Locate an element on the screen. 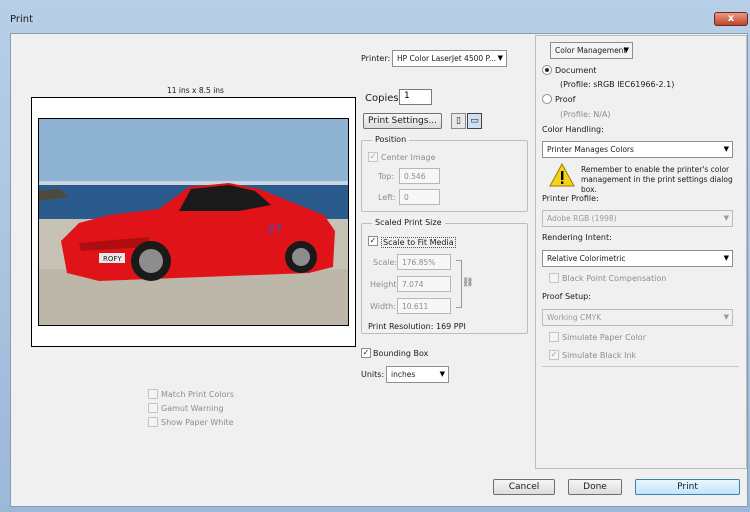 This screenshot has height=512, width=750. match-print-colors-checkbox is located at coordinates (153, 394).